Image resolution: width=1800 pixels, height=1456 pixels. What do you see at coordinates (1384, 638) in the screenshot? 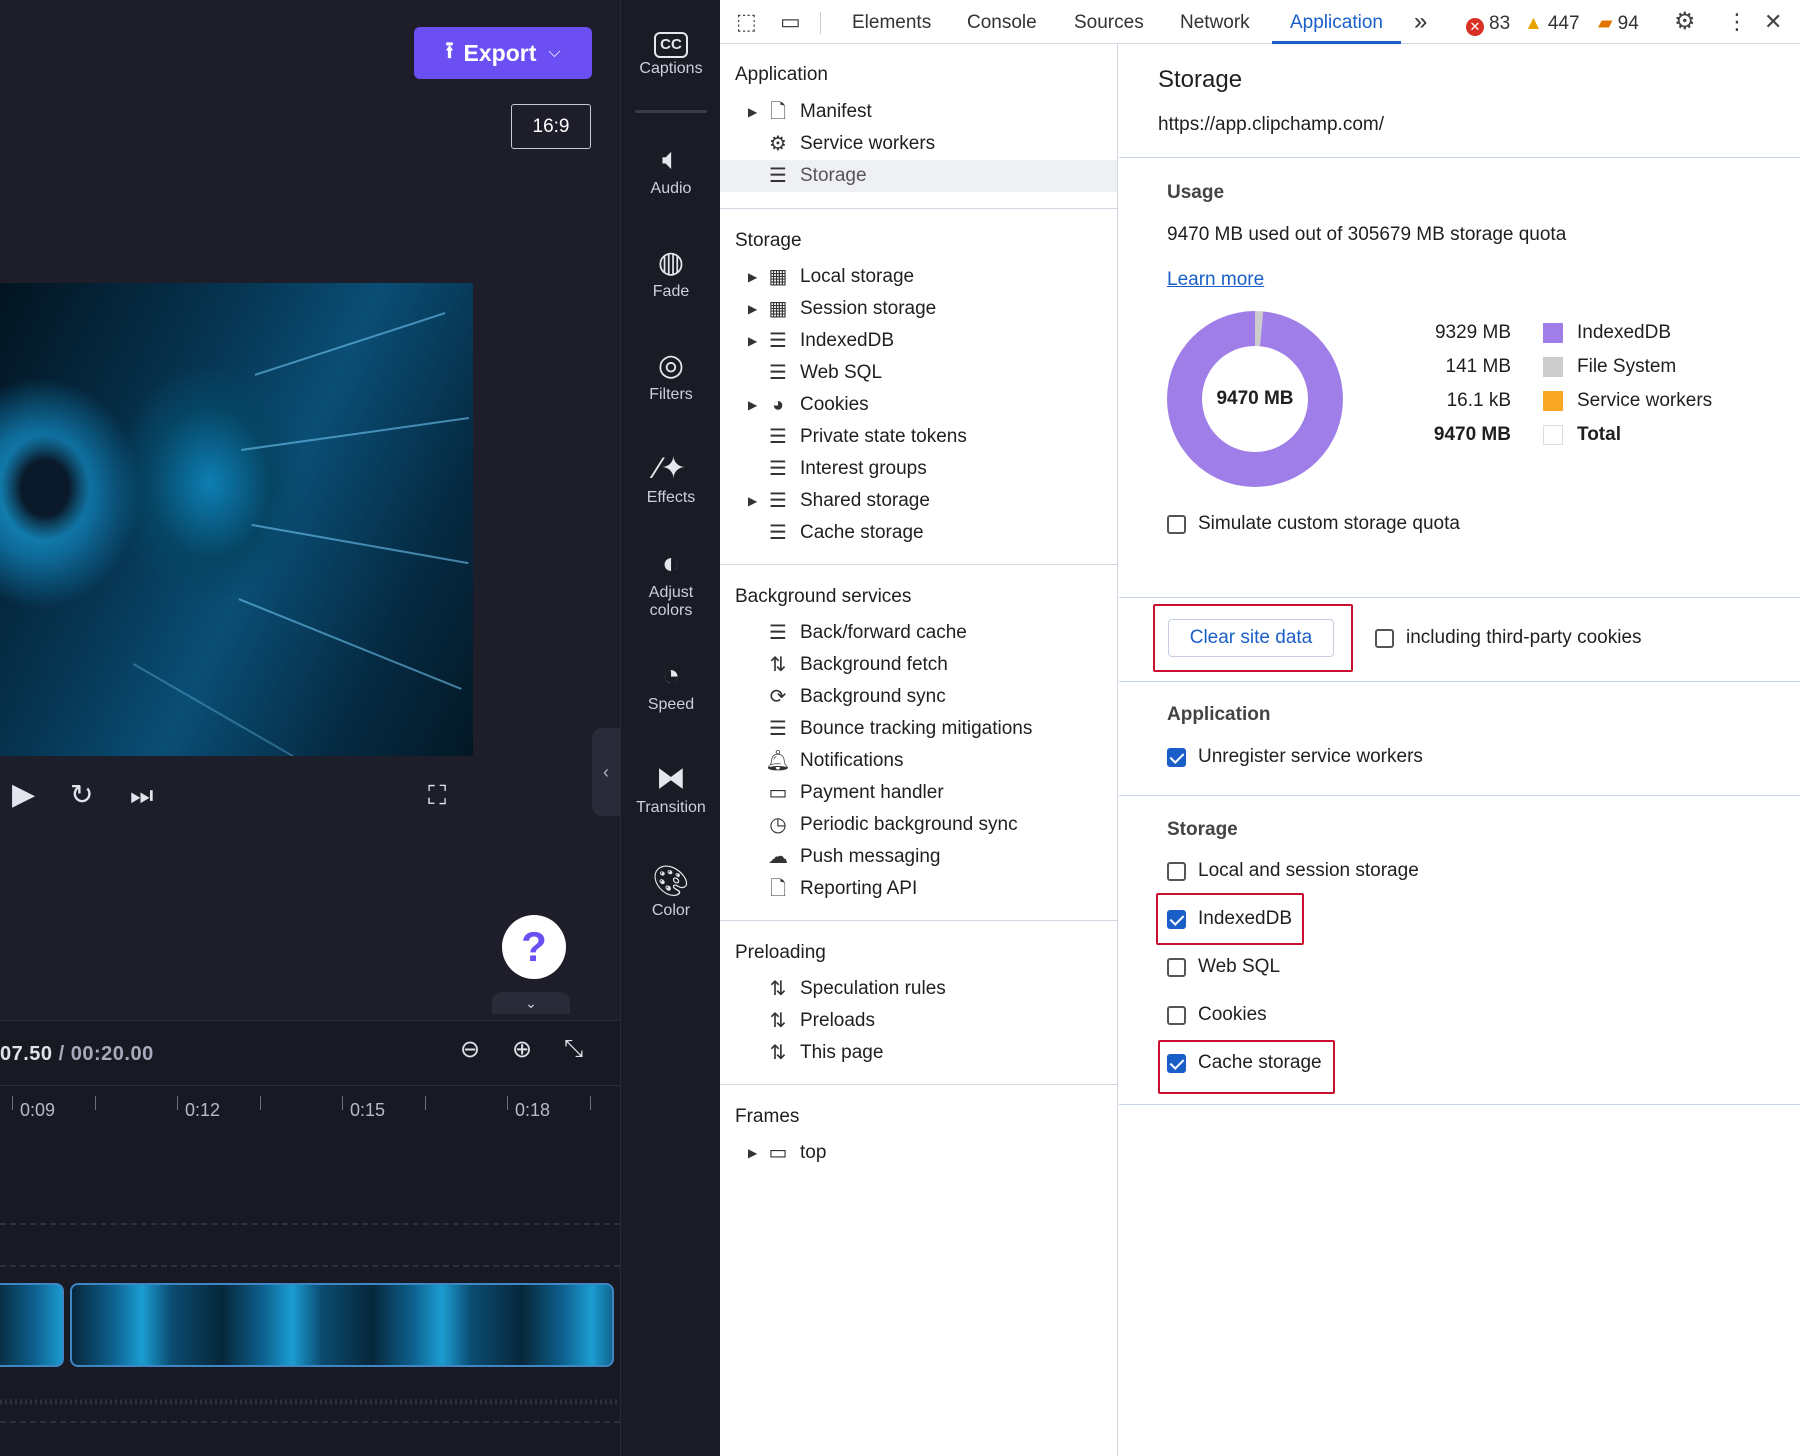
I see `third-party-cookies-checkbox` at bounding box center [1384, 638].